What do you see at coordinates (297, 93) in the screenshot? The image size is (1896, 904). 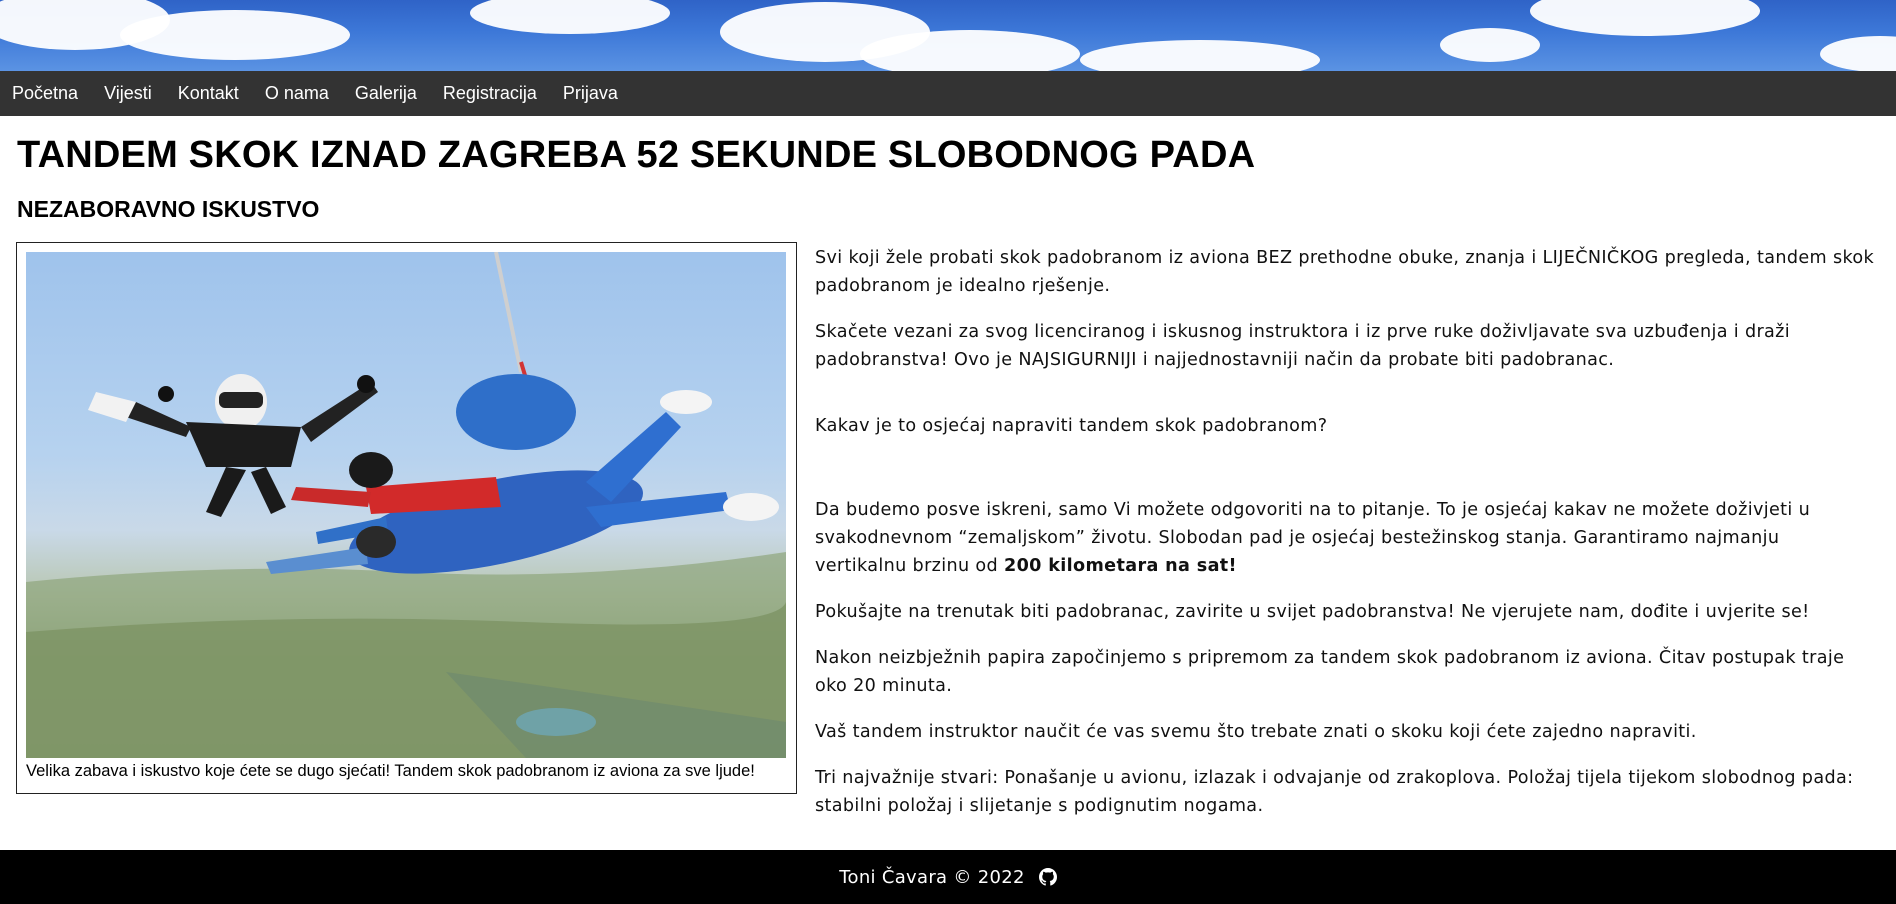 I see `nav-item-o-nama: O nama` at bounding box center [297, 93].